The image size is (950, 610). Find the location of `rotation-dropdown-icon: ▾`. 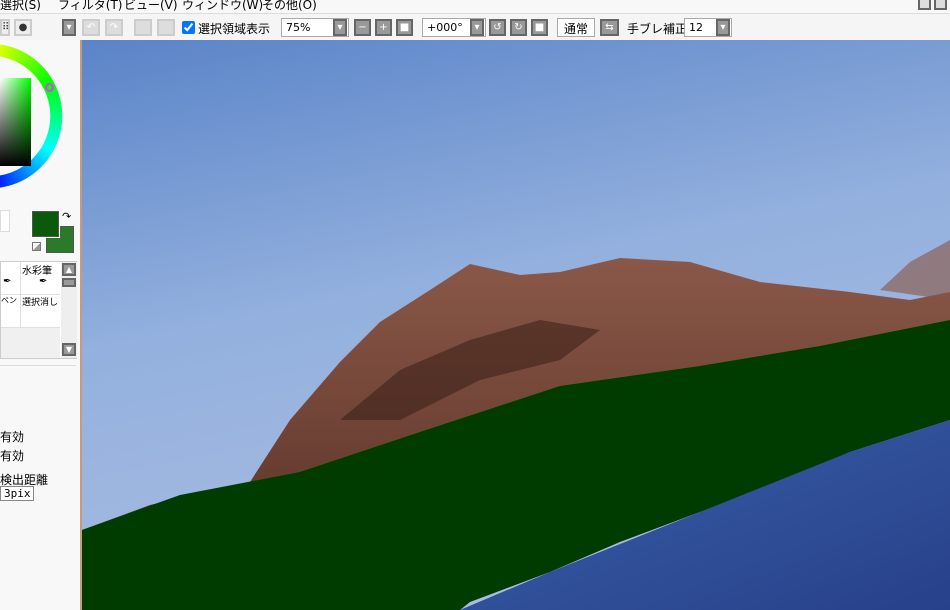

rotation-dropdown-icon: ▾ is located at coordinates (477, 27).